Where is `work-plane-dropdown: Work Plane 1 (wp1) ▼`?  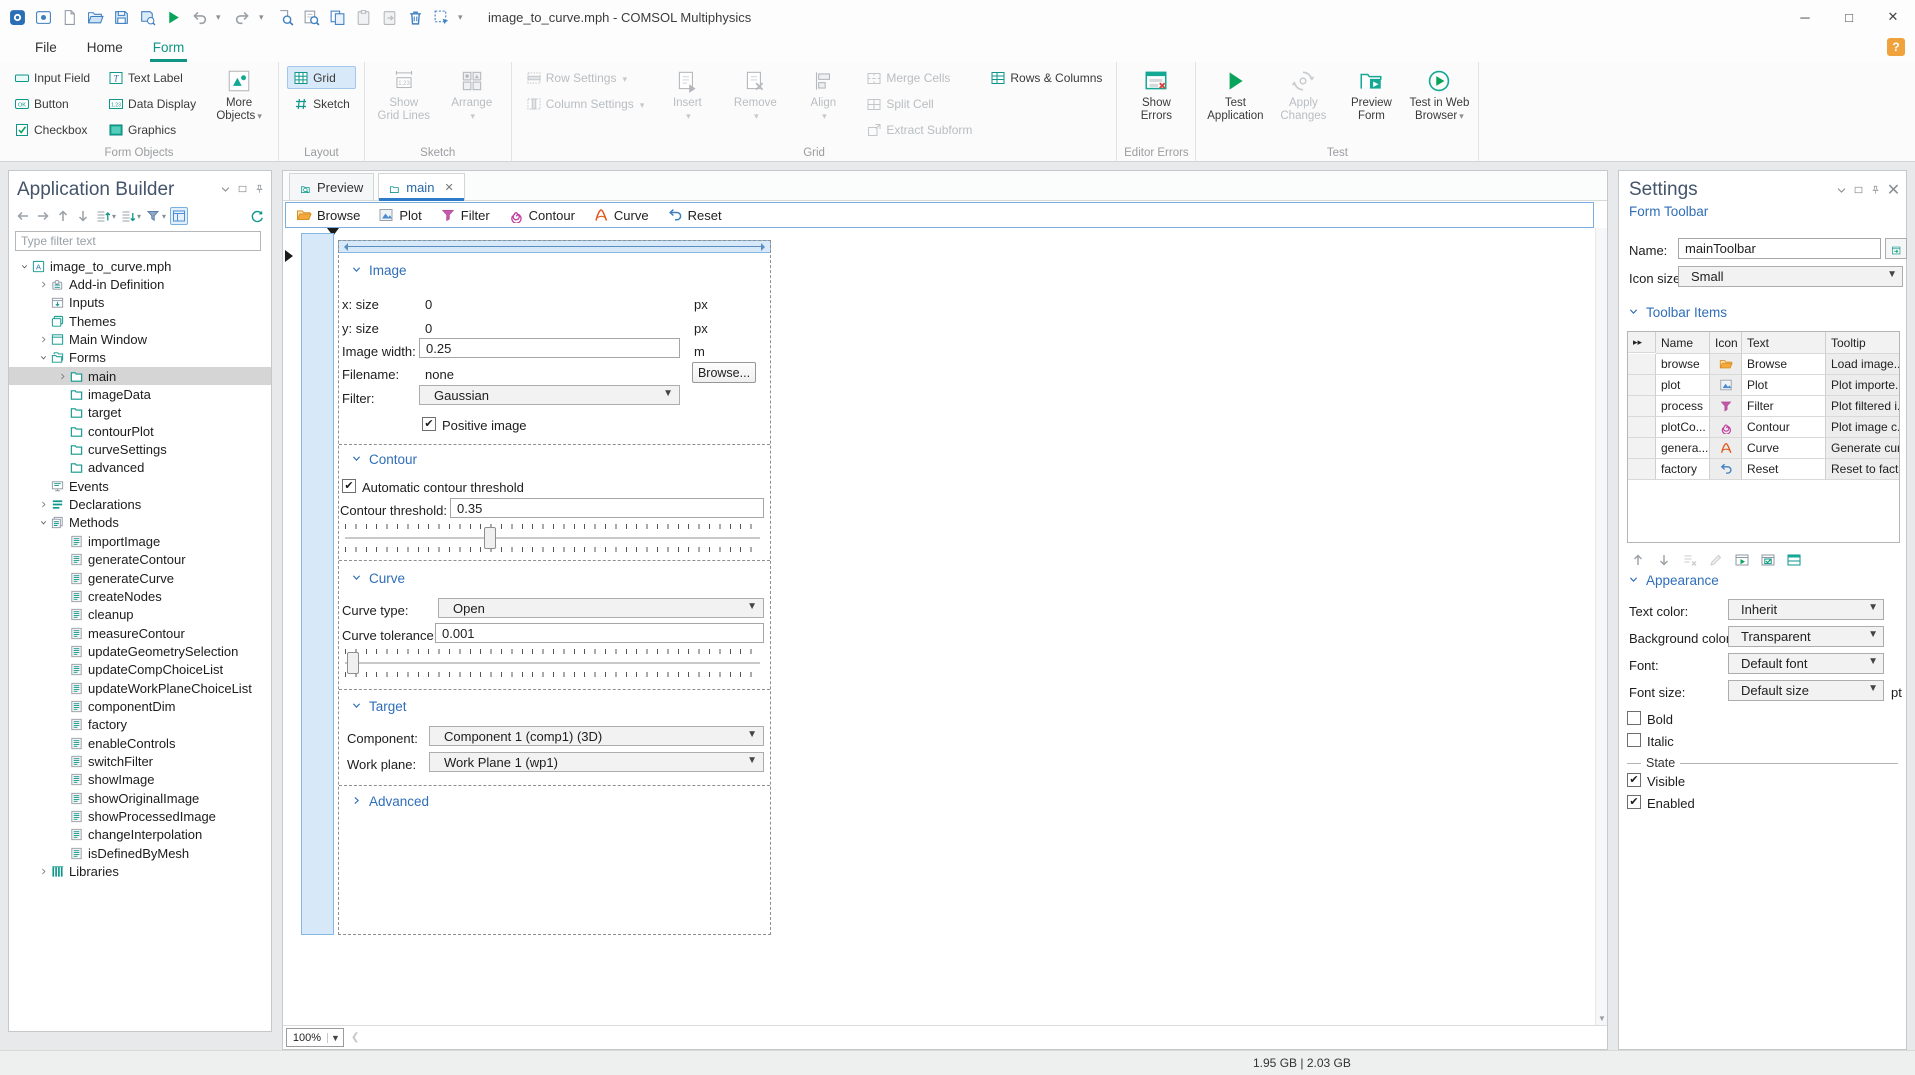 work-plane-dropdown: Work Plane 1 (wp1) ▼ is located at coordinates (596, 762).